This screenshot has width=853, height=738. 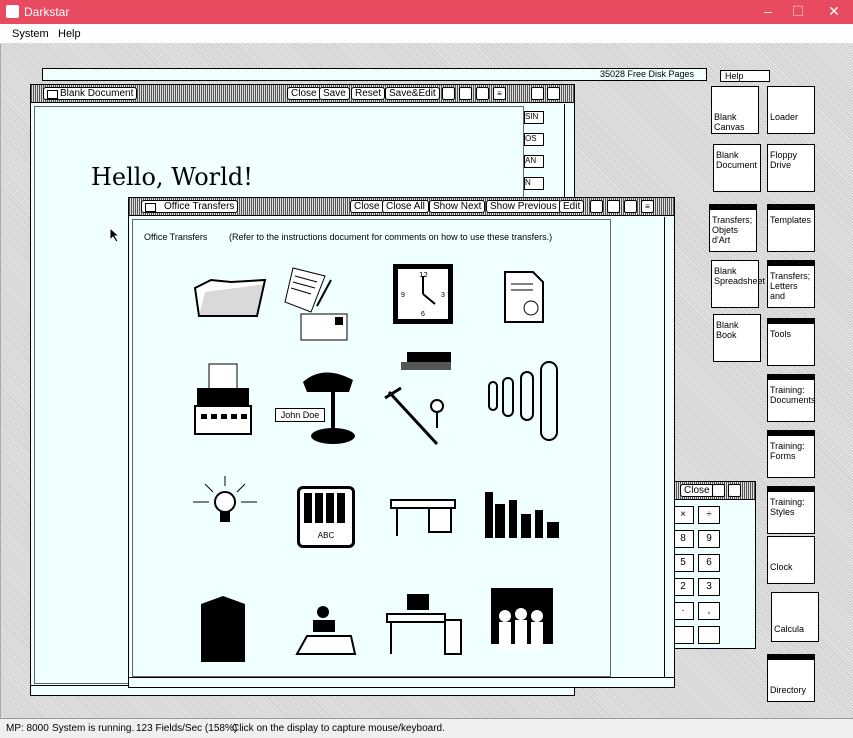 What do you see at coordinates (334, 93) in the screenshot?
I see `doc-save-button: Save` at bounding box center [334, 93].